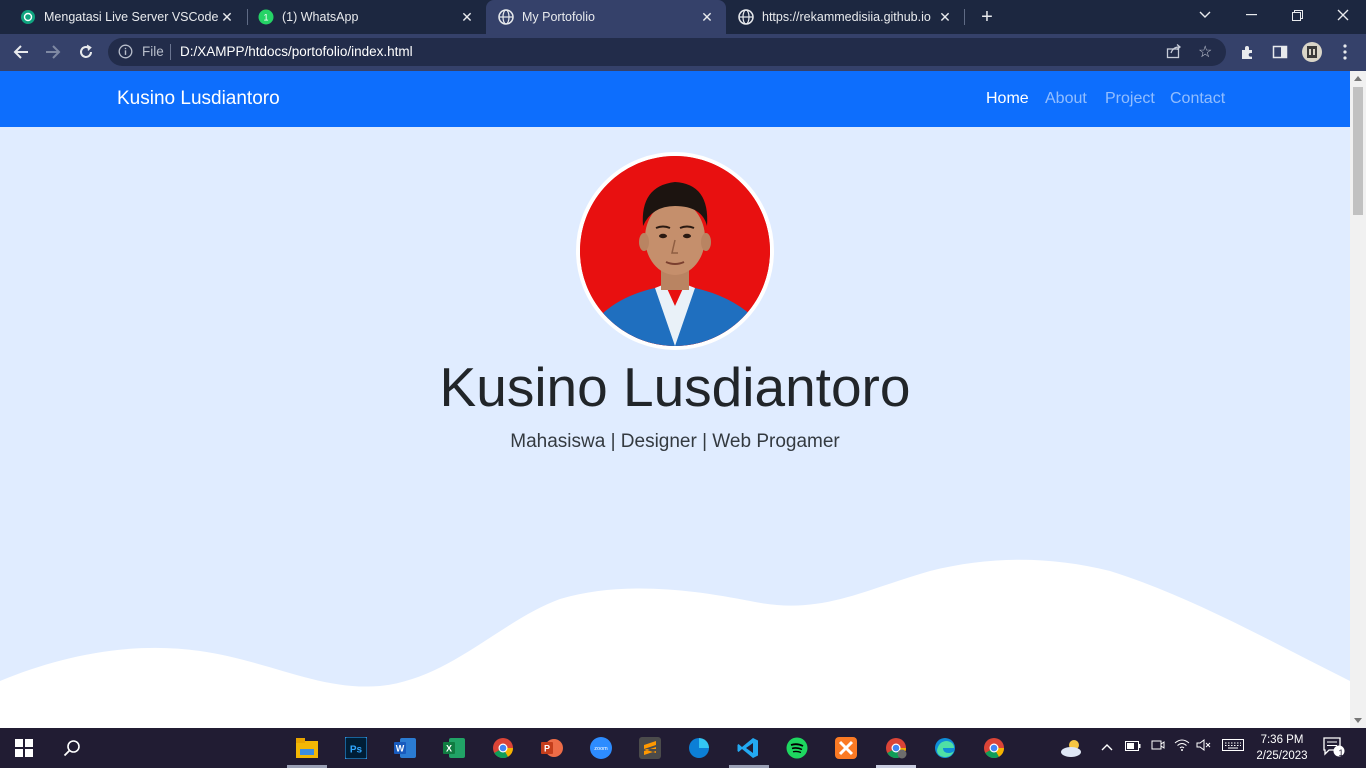 The width and height of the screenshot is (1366, 768). I want to click on tab-title: Mengatasi Live Server VSCode, so click(131, 17).